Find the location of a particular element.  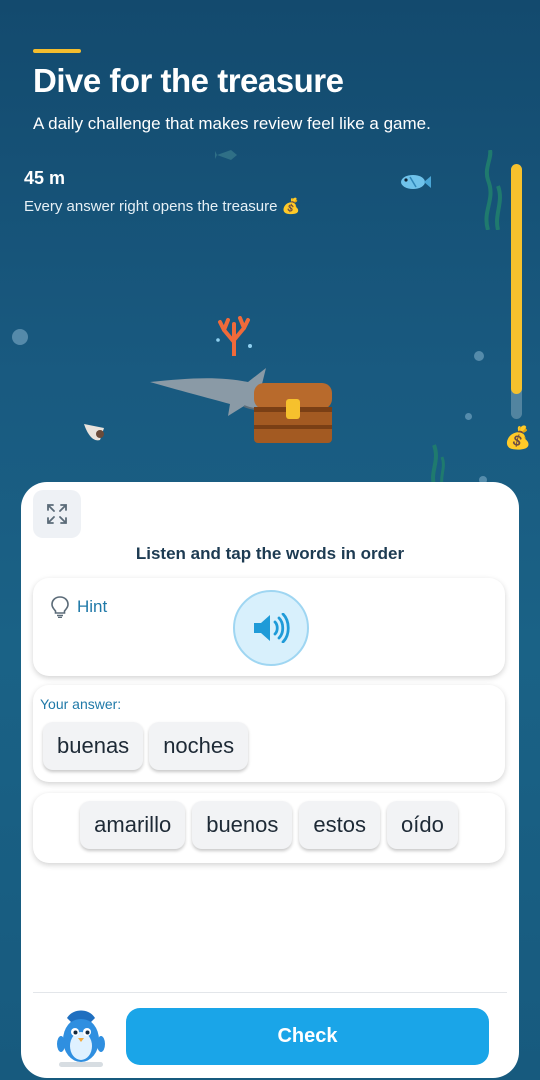

penguin-mascot-icon is located at coordinates (81, 1036).